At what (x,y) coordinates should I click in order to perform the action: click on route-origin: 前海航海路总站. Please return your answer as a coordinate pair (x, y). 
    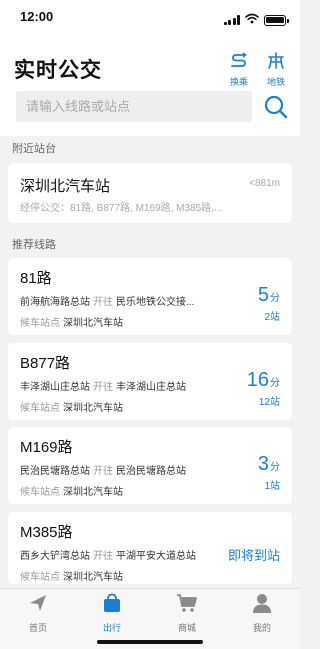
    Looking at the image, I should click on (55, 302).